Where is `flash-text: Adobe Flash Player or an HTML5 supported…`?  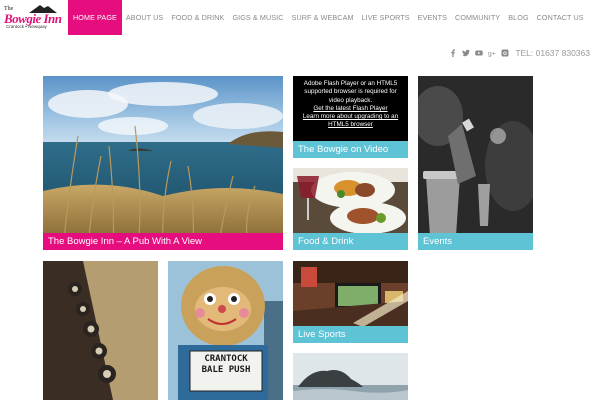 flash-text: Adobe Flash Player or an HTML5 supported… is located at coordinates (350, 92).